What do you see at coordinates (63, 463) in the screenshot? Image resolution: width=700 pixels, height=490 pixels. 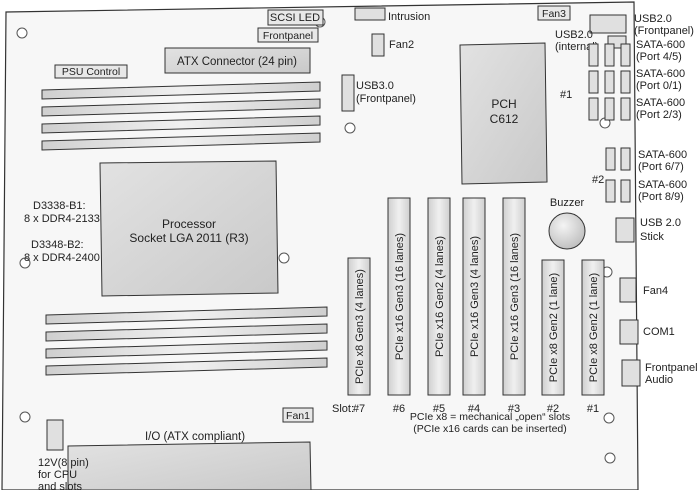 I see `power12v-label-1: 12V(8 pin)` at bounding box center [63, 463].